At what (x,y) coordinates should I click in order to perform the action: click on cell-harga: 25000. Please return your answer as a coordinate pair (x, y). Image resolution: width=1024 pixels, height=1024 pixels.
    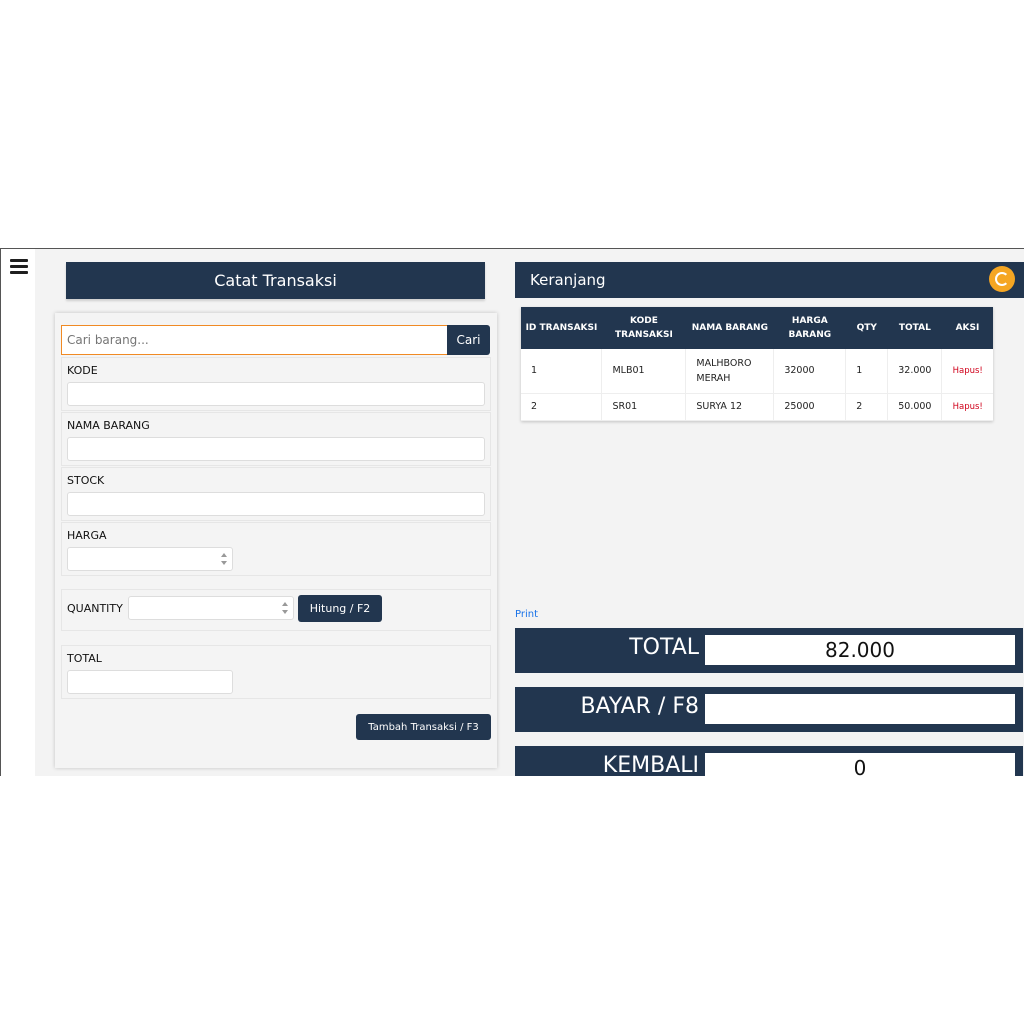
    Looking at the image, I should click on (810, 407).